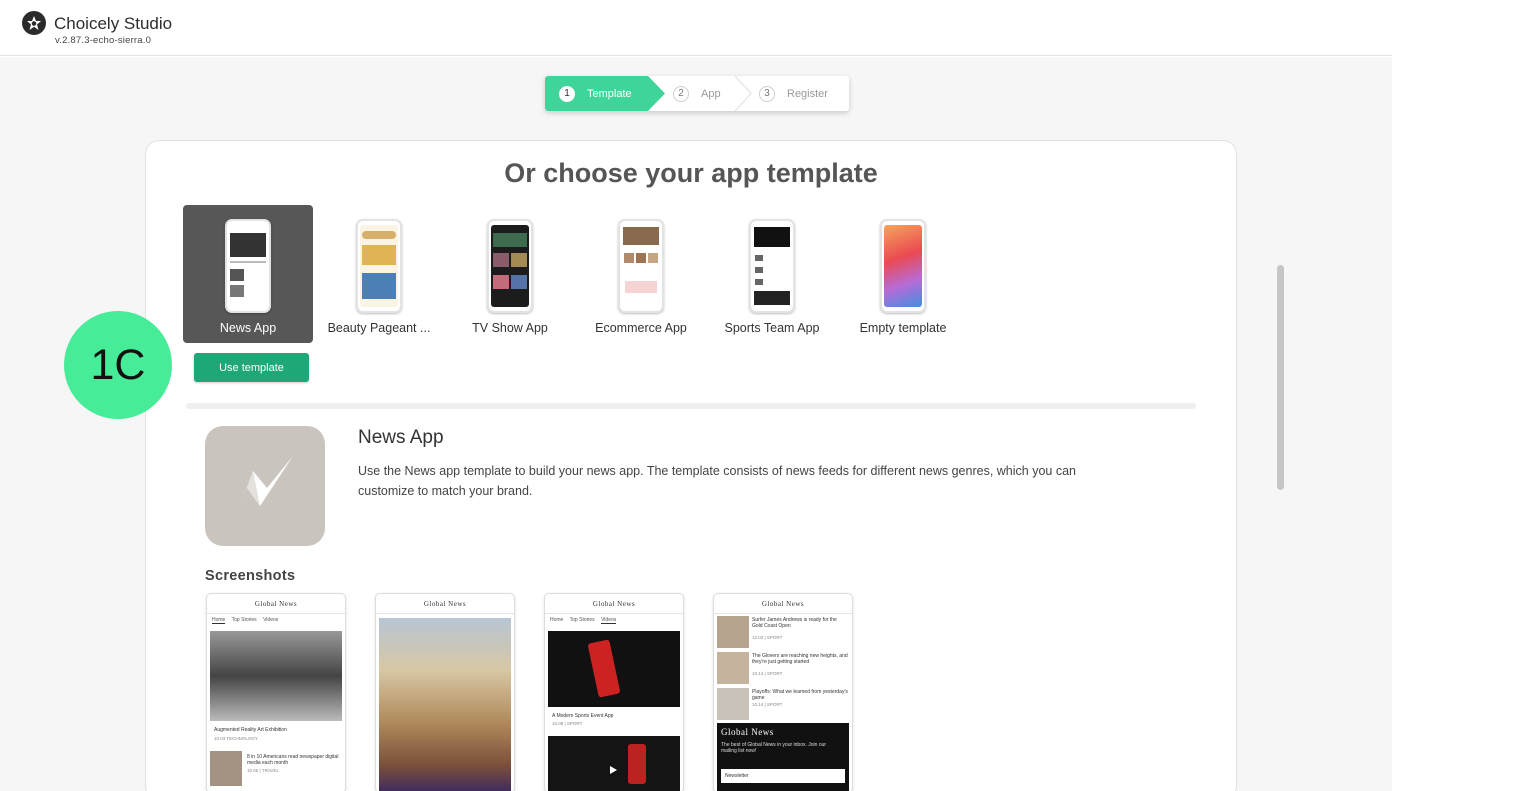  I want to click on promo-title: Global News, so click(747, 732).